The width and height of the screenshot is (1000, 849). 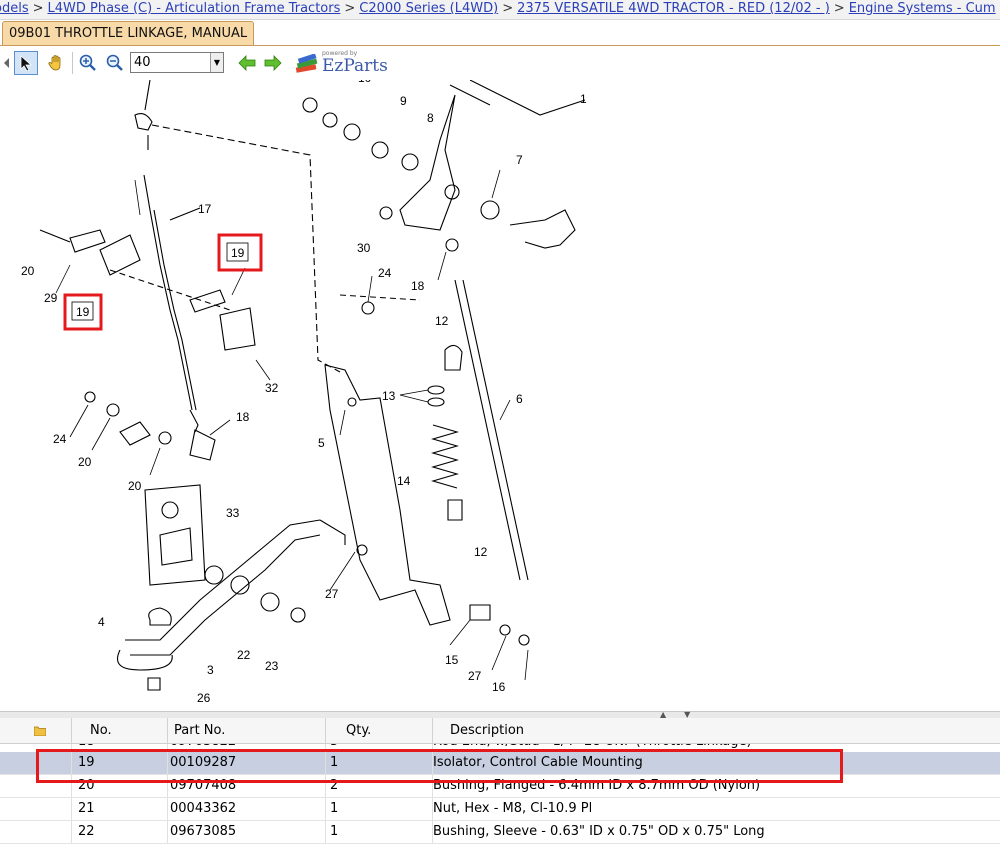 What do you see at coordinates (14, 8) in the screenshot?
I see `breadcrumb-link-models: odels` at bounding box center [14, 8].